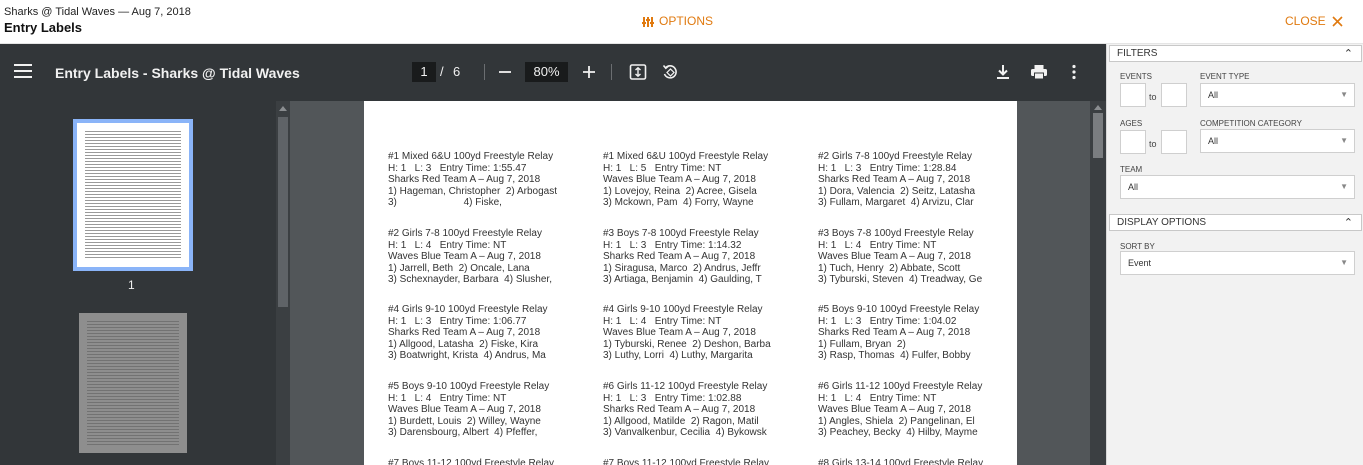  Describe the element at coordinates (1237, 187) in the screenshot. I see `team-select: All ▼` at that location.